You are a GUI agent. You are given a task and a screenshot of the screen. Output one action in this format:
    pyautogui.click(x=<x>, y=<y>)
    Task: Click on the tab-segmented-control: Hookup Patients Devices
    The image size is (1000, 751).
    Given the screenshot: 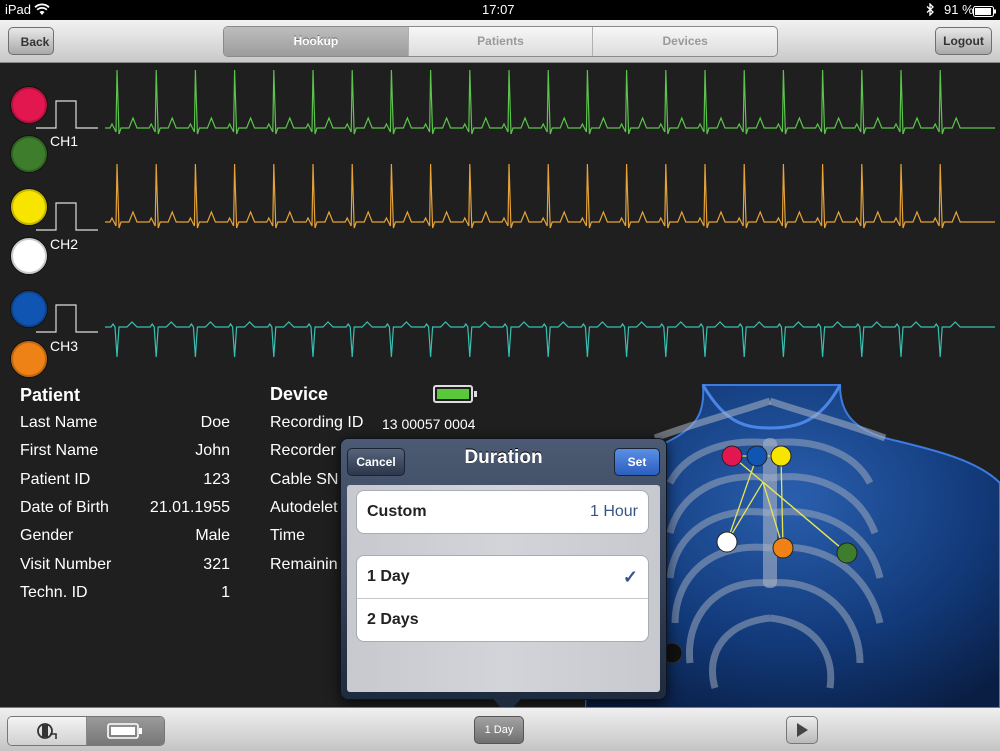 What is the action you would take?
    pyautogui.click(x=500, y=41)
    